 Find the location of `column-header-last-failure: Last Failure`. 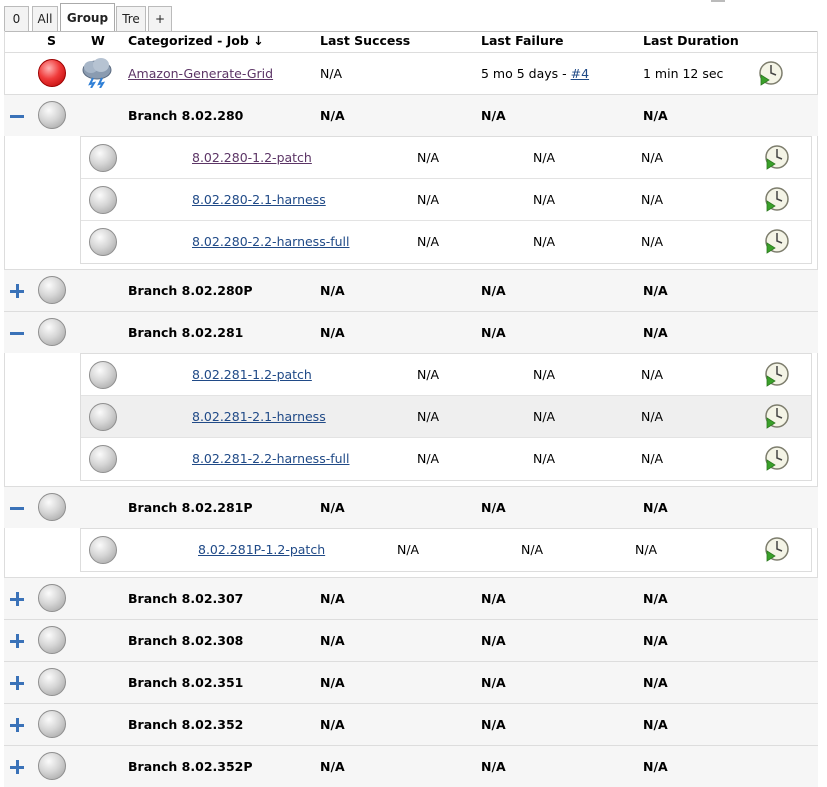

column-header-last-failure: Last Failure is located at coordinates (522, 41).